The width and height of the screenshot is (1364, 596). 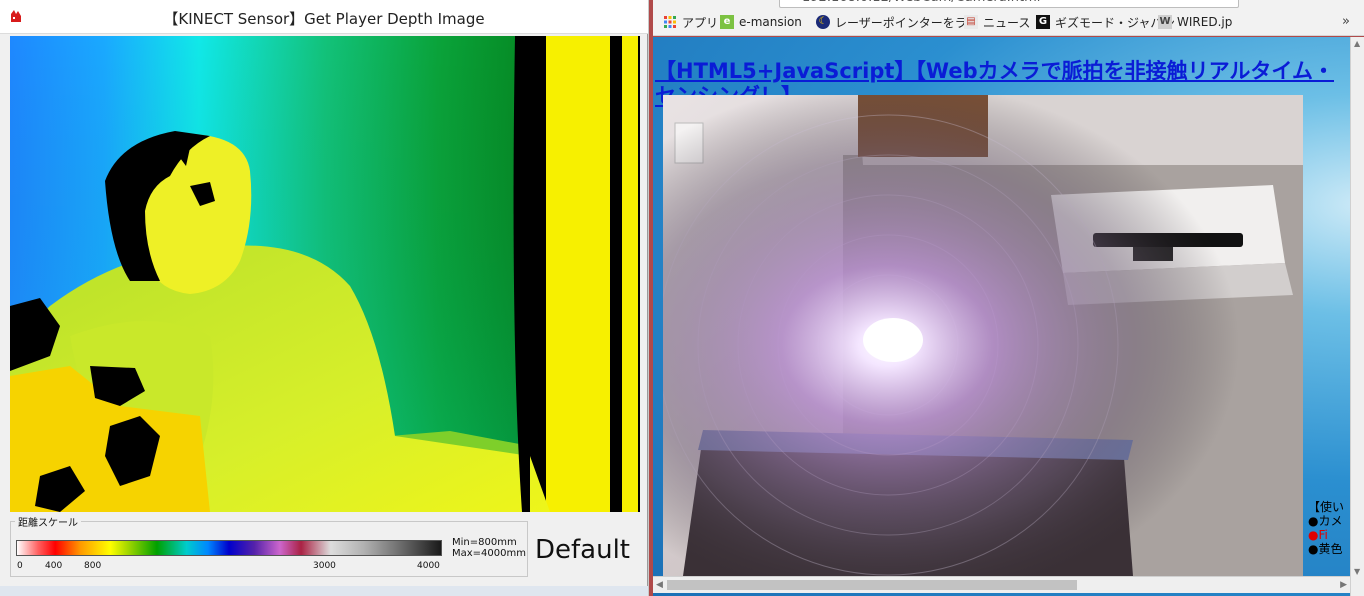 I want to click on usage-note: 【使い, so click(x=1326, y=507).